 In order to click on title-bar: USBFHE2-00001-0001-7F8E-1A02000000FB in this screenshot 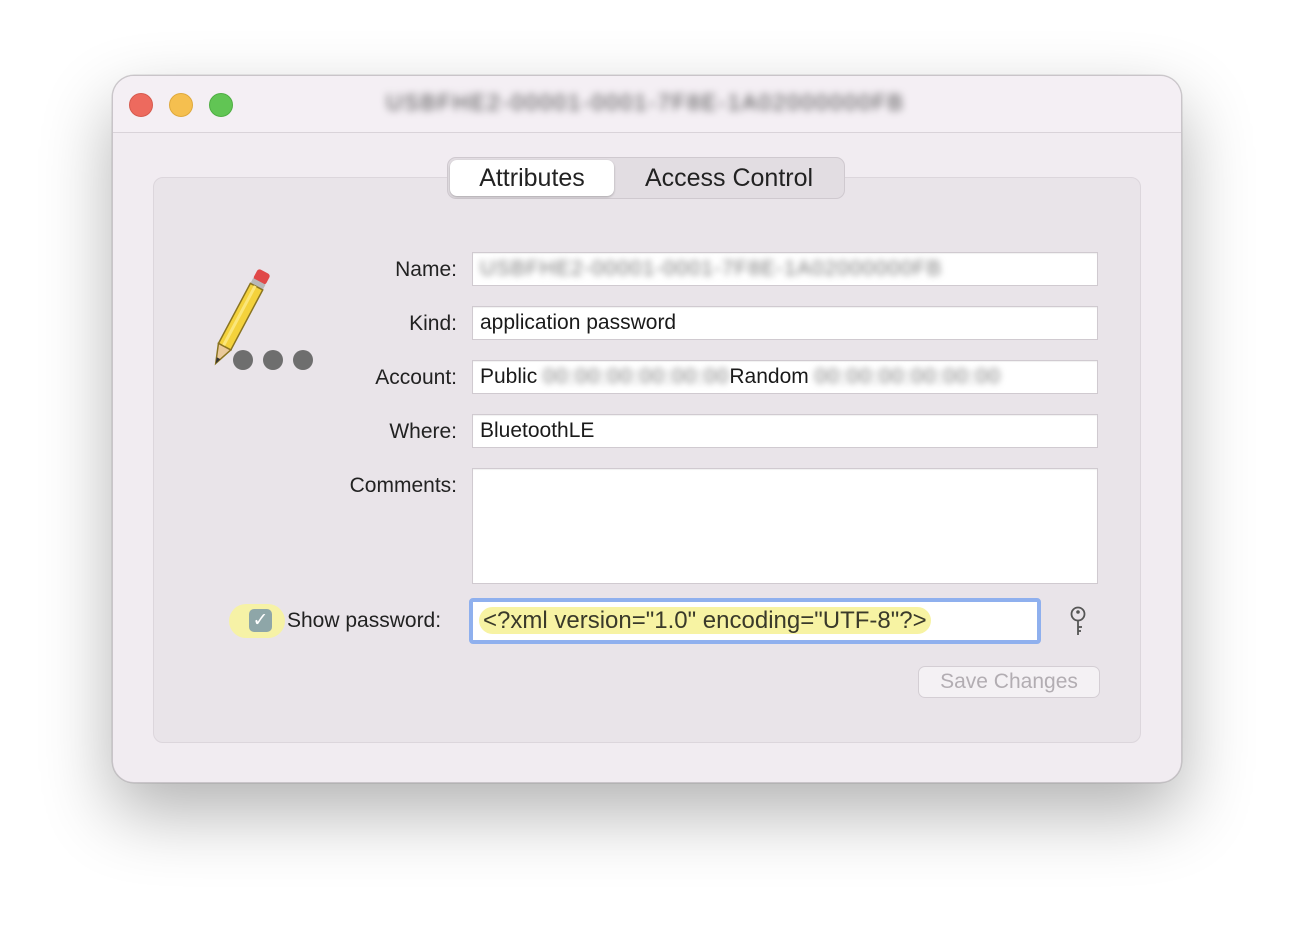, I will do `click(647, 104)`.